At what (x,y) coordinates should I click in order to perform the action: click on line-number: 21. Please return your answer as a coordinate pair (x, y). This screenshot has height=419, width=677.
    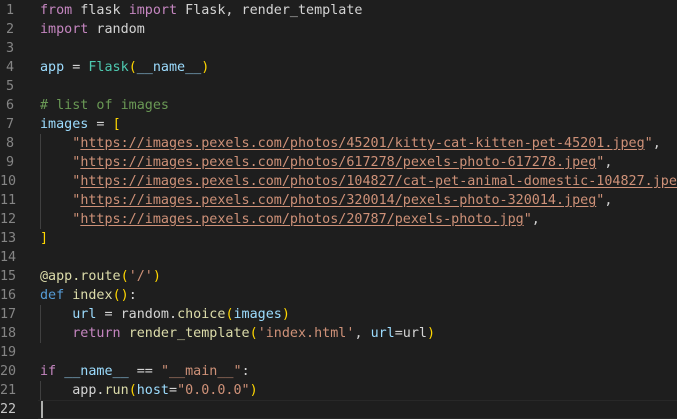
    Looking at the image, I should click on (8, 390).